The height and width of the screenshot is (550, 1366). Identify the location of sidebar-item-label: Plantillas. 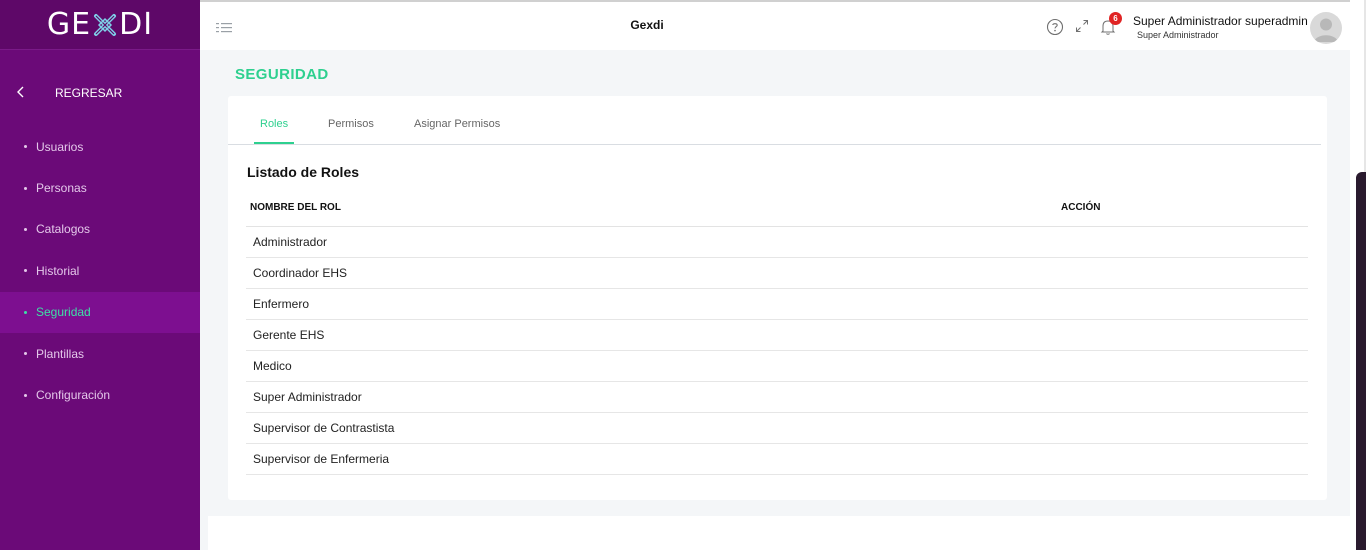
(60, 353).